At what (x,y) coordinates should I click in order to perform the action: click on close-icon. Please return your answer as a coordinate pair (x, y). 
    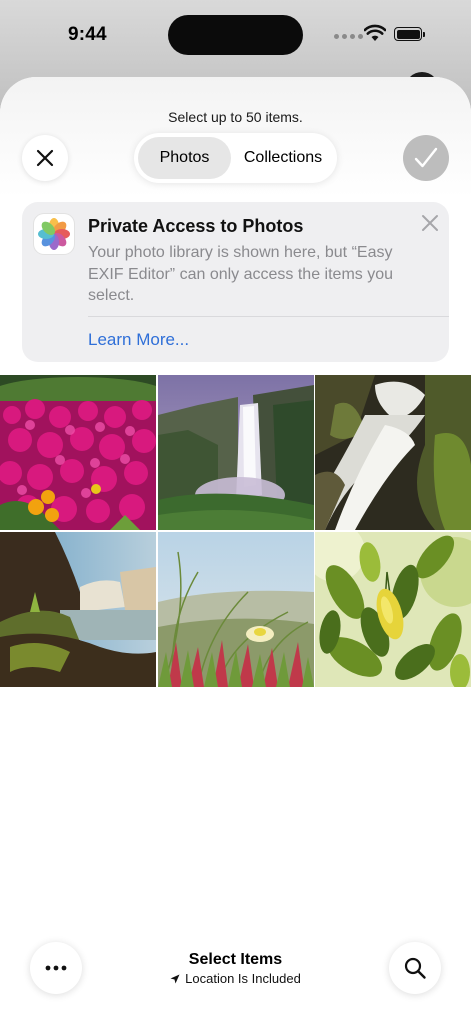
    Looking at the image, I should click on (45, 158).